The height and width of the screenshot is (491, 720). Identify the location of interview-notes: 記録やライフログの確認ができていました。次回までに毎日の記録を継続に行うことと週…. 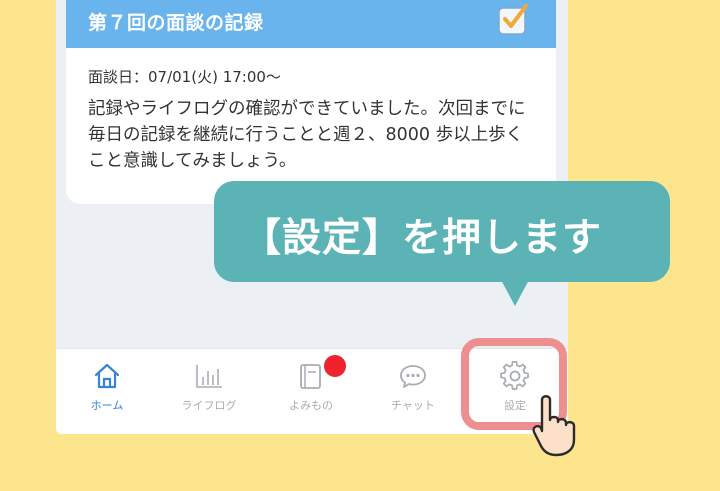
(307, 135).